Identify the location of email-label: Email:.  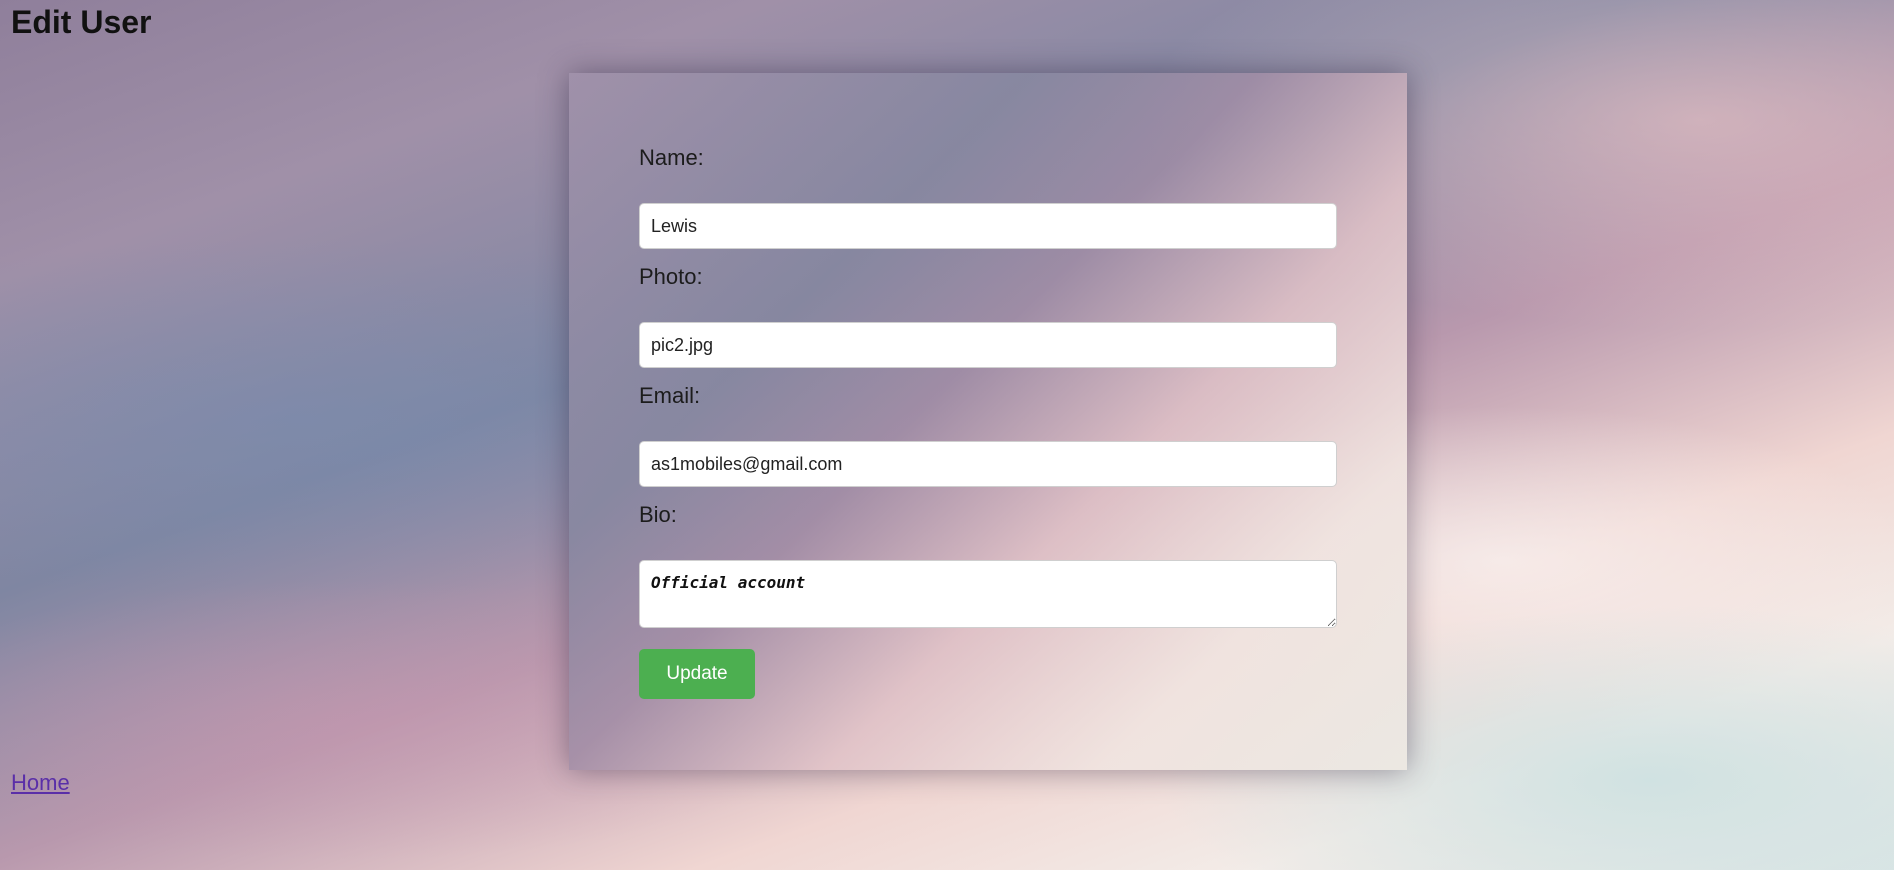
(670, 395).